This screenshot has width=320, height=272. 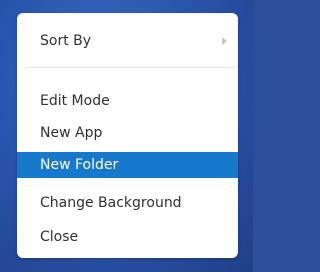 I want to click on menu-item-label: Close, so click(x=59, y=237).